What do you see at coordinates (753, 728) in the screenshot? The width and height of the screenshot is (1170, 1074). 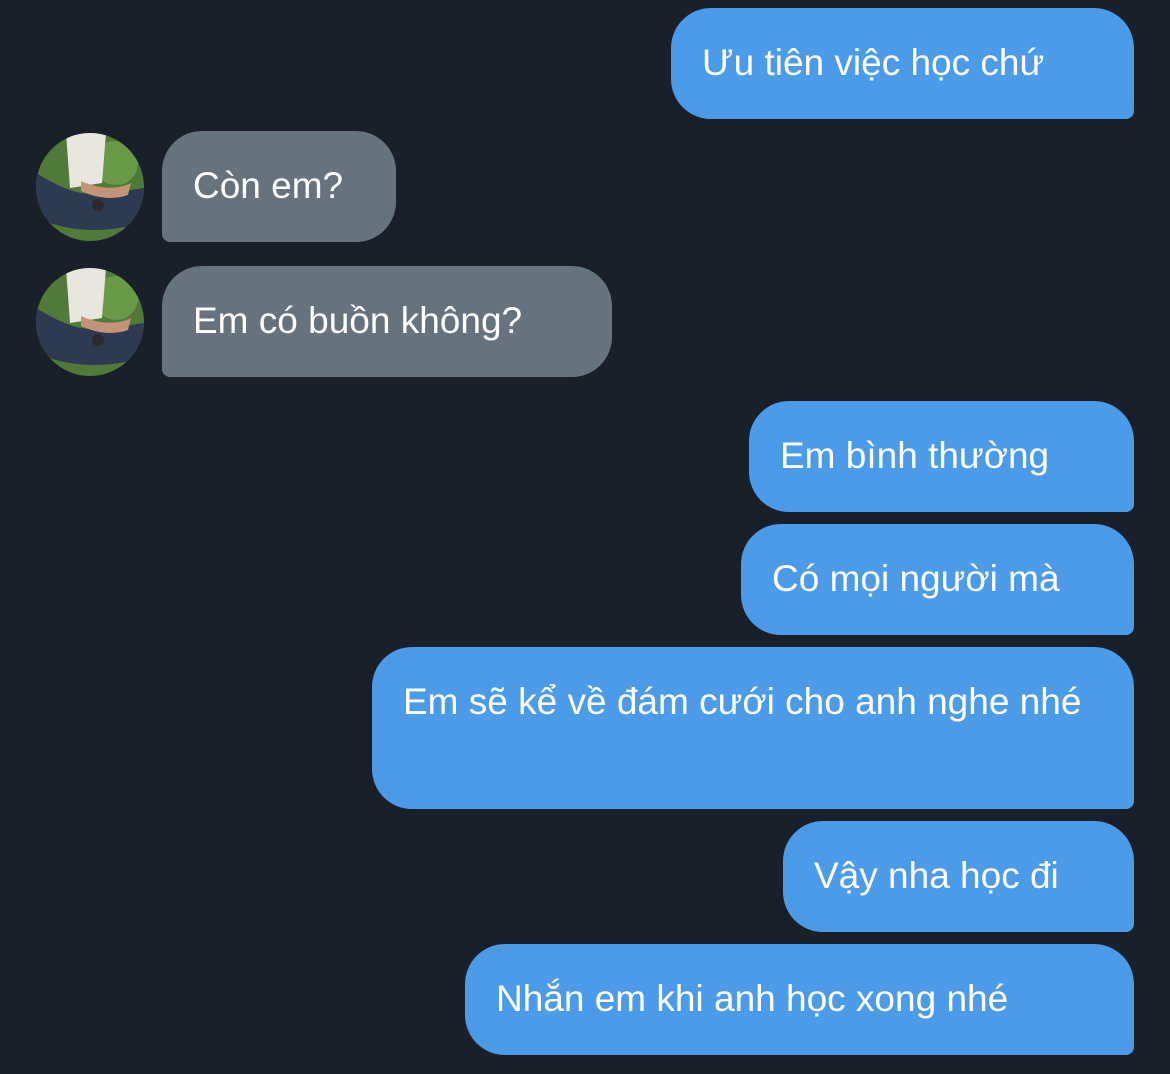 I see `message-bubble-outgoing: Em sẽ kể về đám cưới cho anh nghe nhé` at bounding box center [753, 728].